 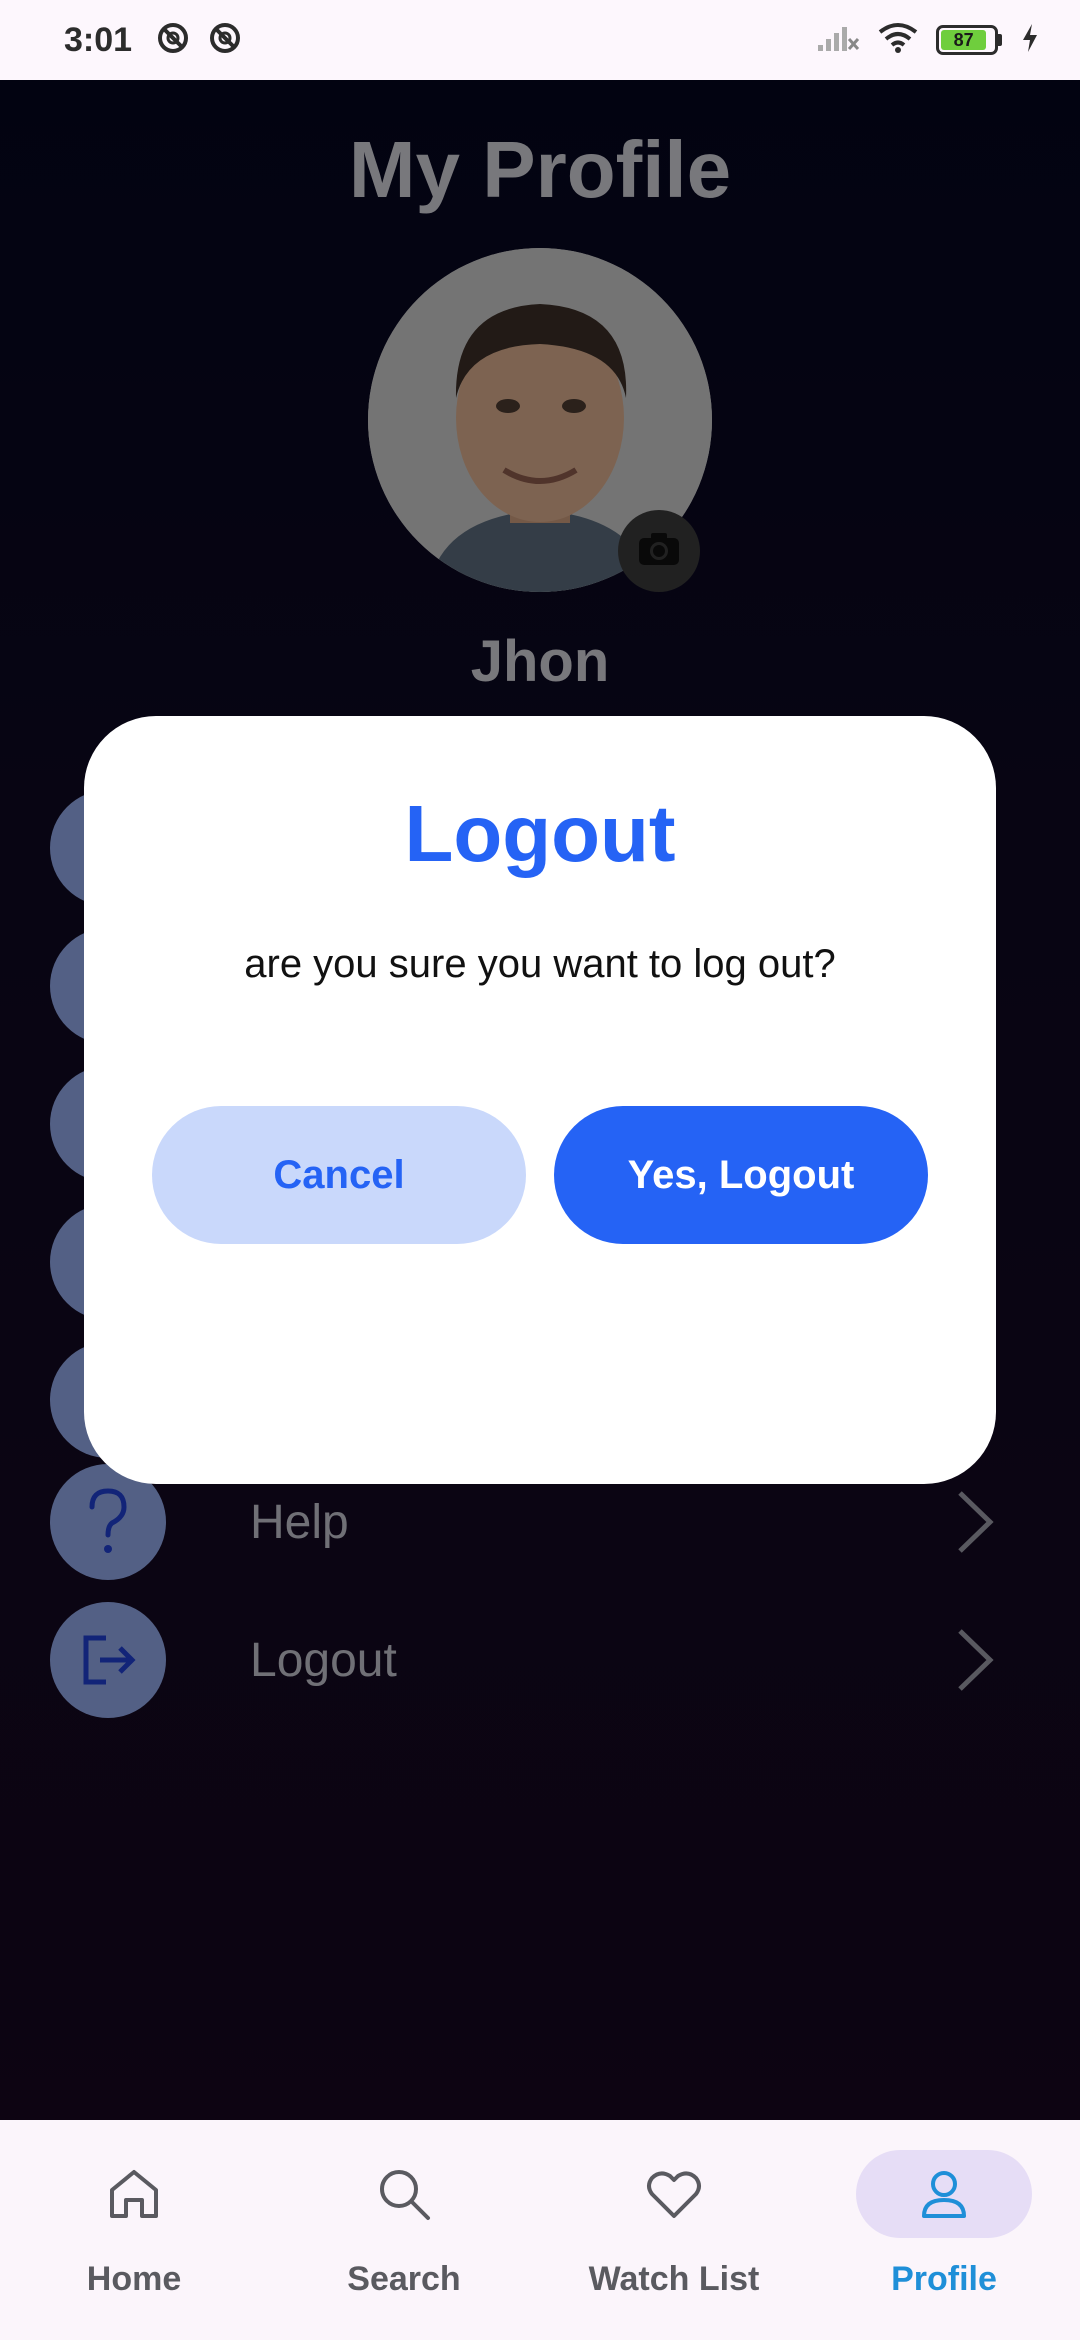 What do you see at coordinates (134, 2240) in the screenshot?
I see `nav-item-home: Home` at bounding box center [134, 2240].